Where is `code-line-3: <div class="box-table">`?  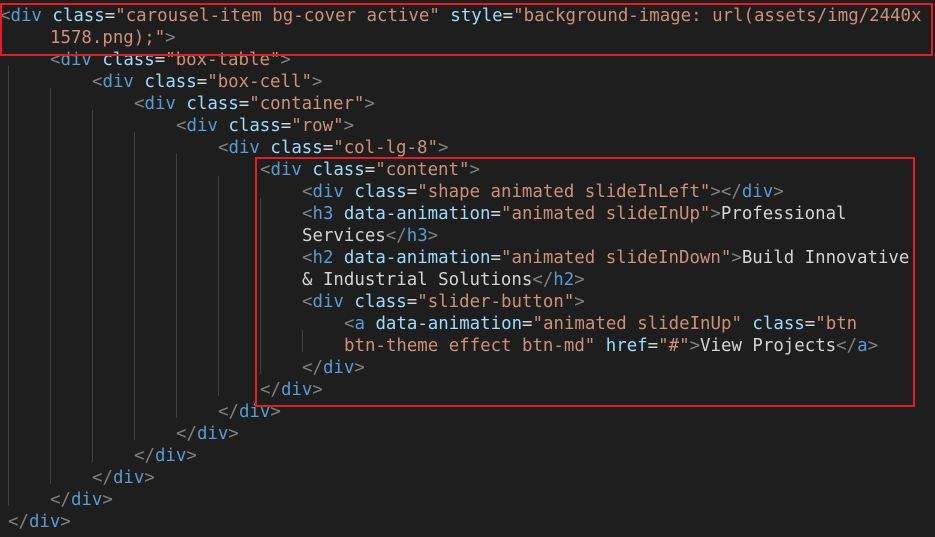 code-line-3: <div class="box-table"> is located at coordinates (170, 60).